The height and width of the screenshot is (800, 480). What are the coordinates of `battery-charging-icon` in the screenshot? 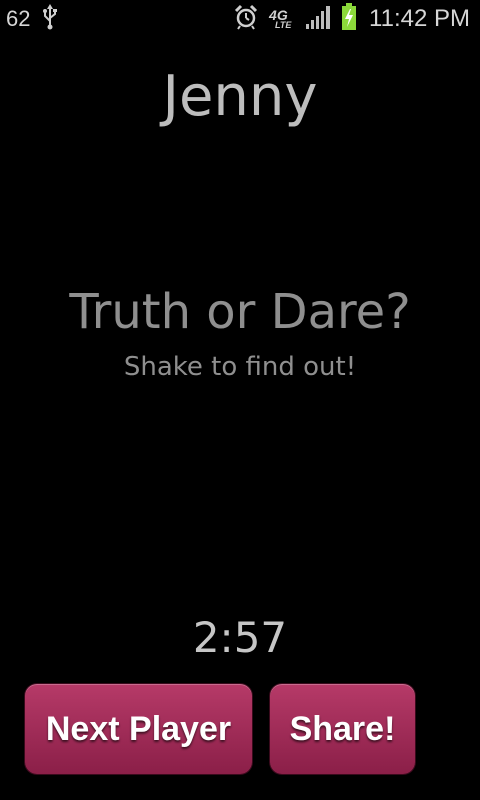 It's located at (349, 19).